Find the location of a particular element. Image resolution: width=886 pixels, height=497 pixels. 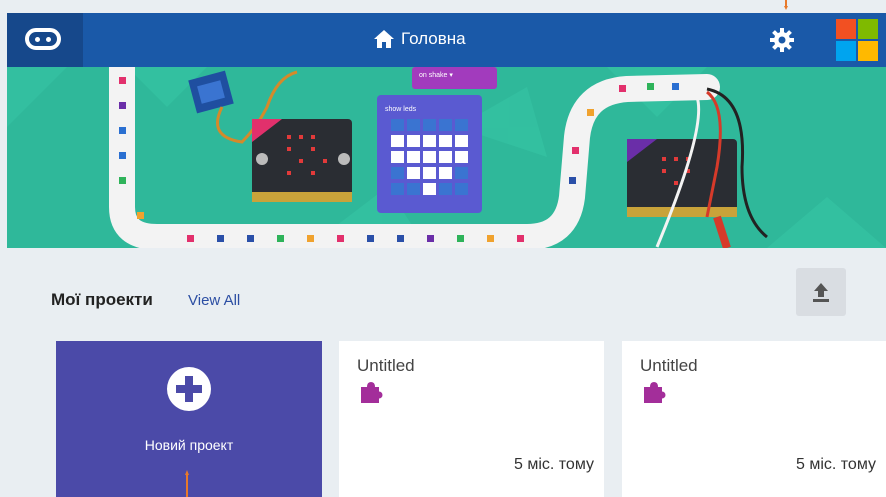

upload-icon is located at coordinates (821, 292).